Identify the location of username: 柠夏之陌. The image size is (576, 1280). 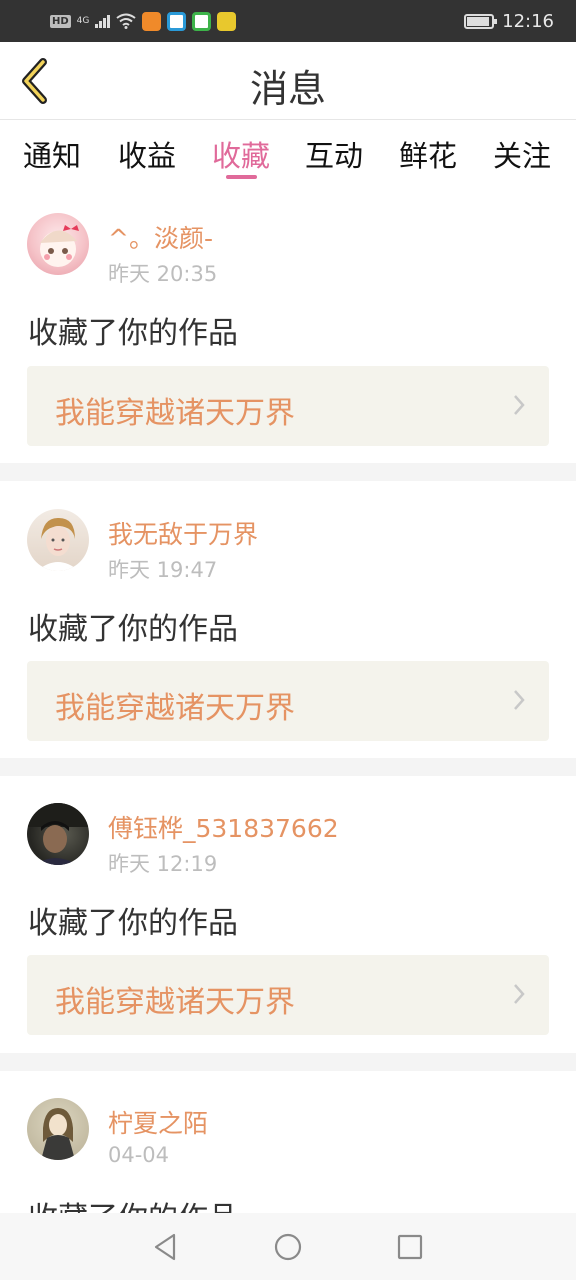
(158, 1122).